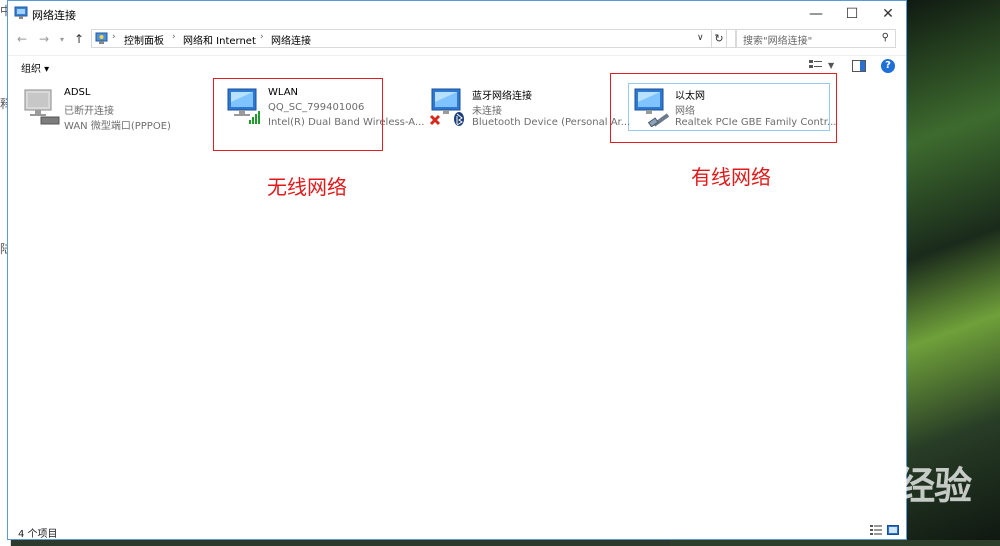 The image size is (1000, 546). I want to click on dialup-connection-icon, so click(42, 107).